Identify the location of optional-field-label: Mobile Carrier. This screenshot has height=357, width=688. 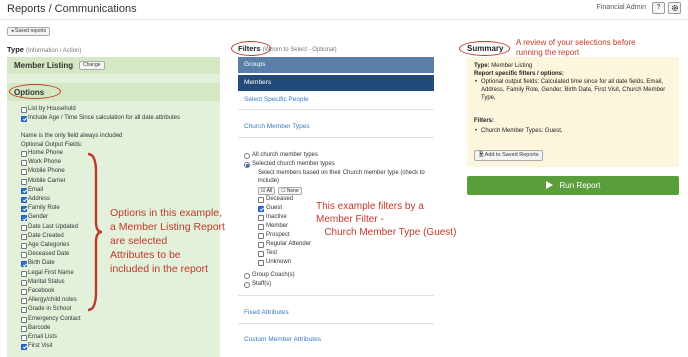
(47, 180).